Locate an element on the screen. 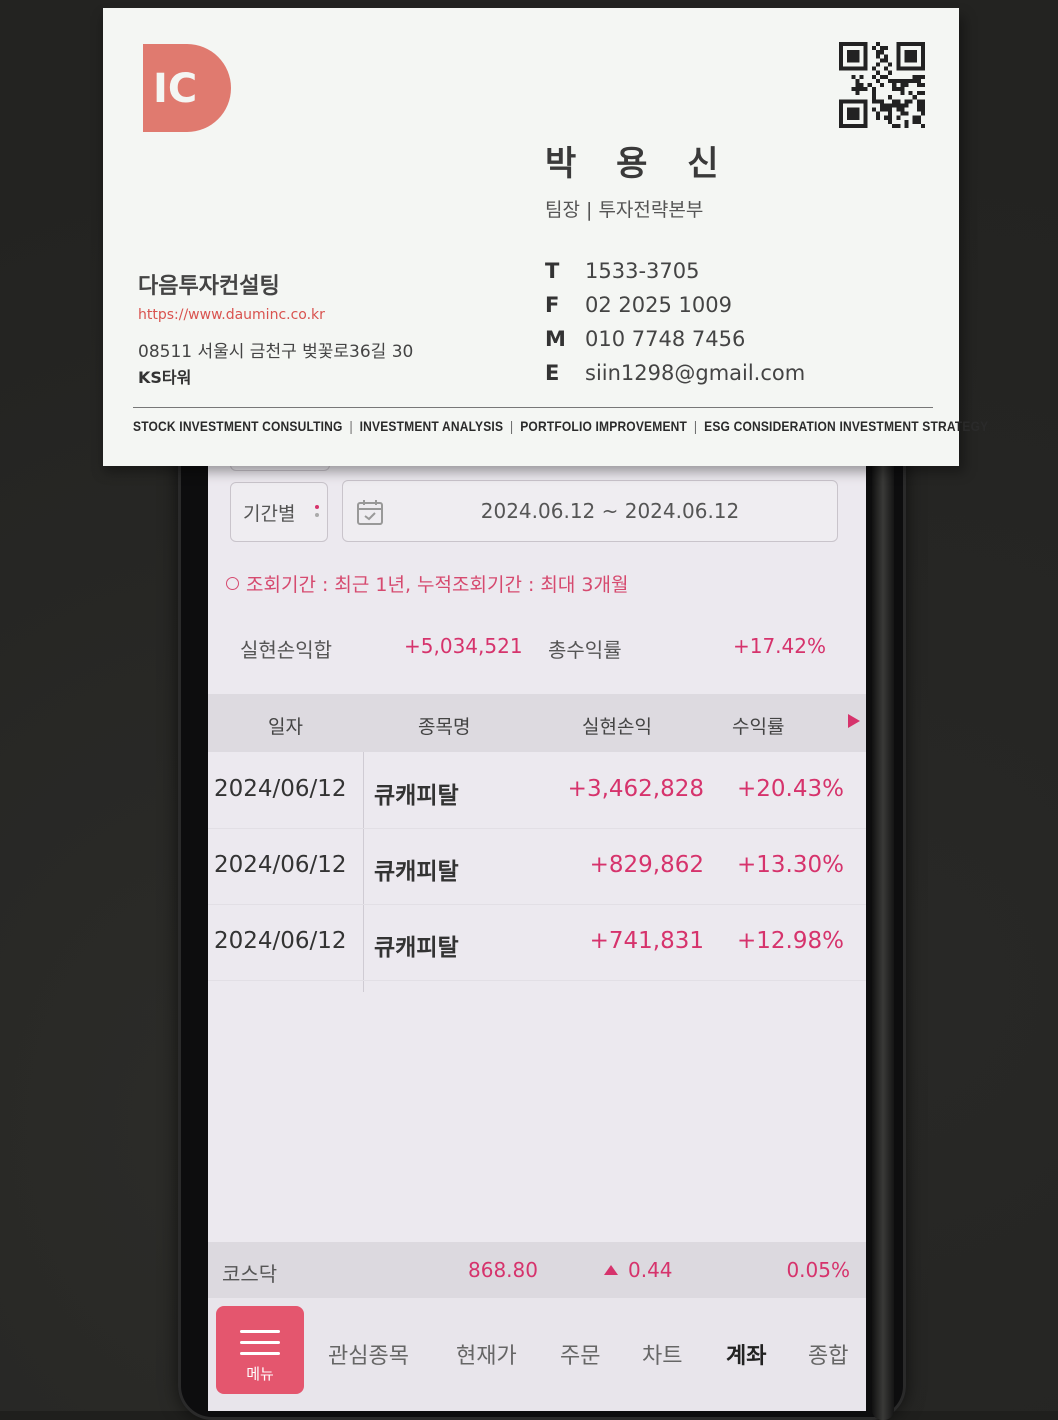  period-select-label: 기간별 is located at coordinates (269, 513).